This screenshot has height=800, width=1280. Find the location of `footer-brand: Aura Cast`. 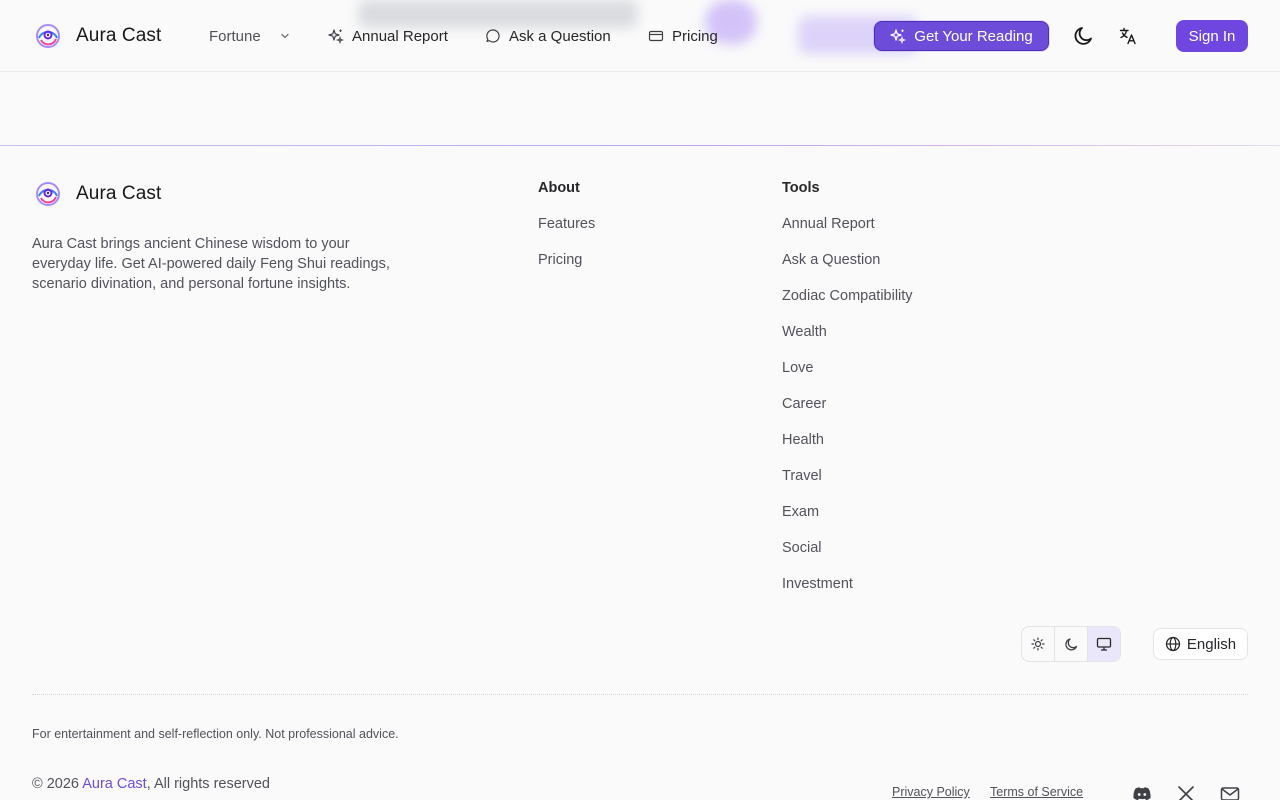

footer-brand: Aura Cast is located at coordinates (97, 194).